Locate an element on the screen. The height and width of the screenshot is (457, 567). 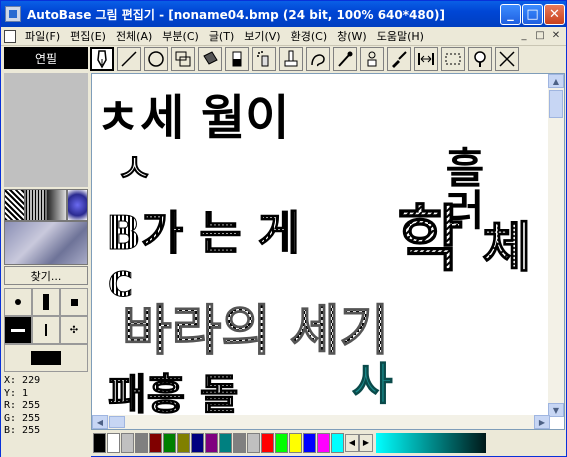
toolbar: 연필 is located at coordinates (283, 59).